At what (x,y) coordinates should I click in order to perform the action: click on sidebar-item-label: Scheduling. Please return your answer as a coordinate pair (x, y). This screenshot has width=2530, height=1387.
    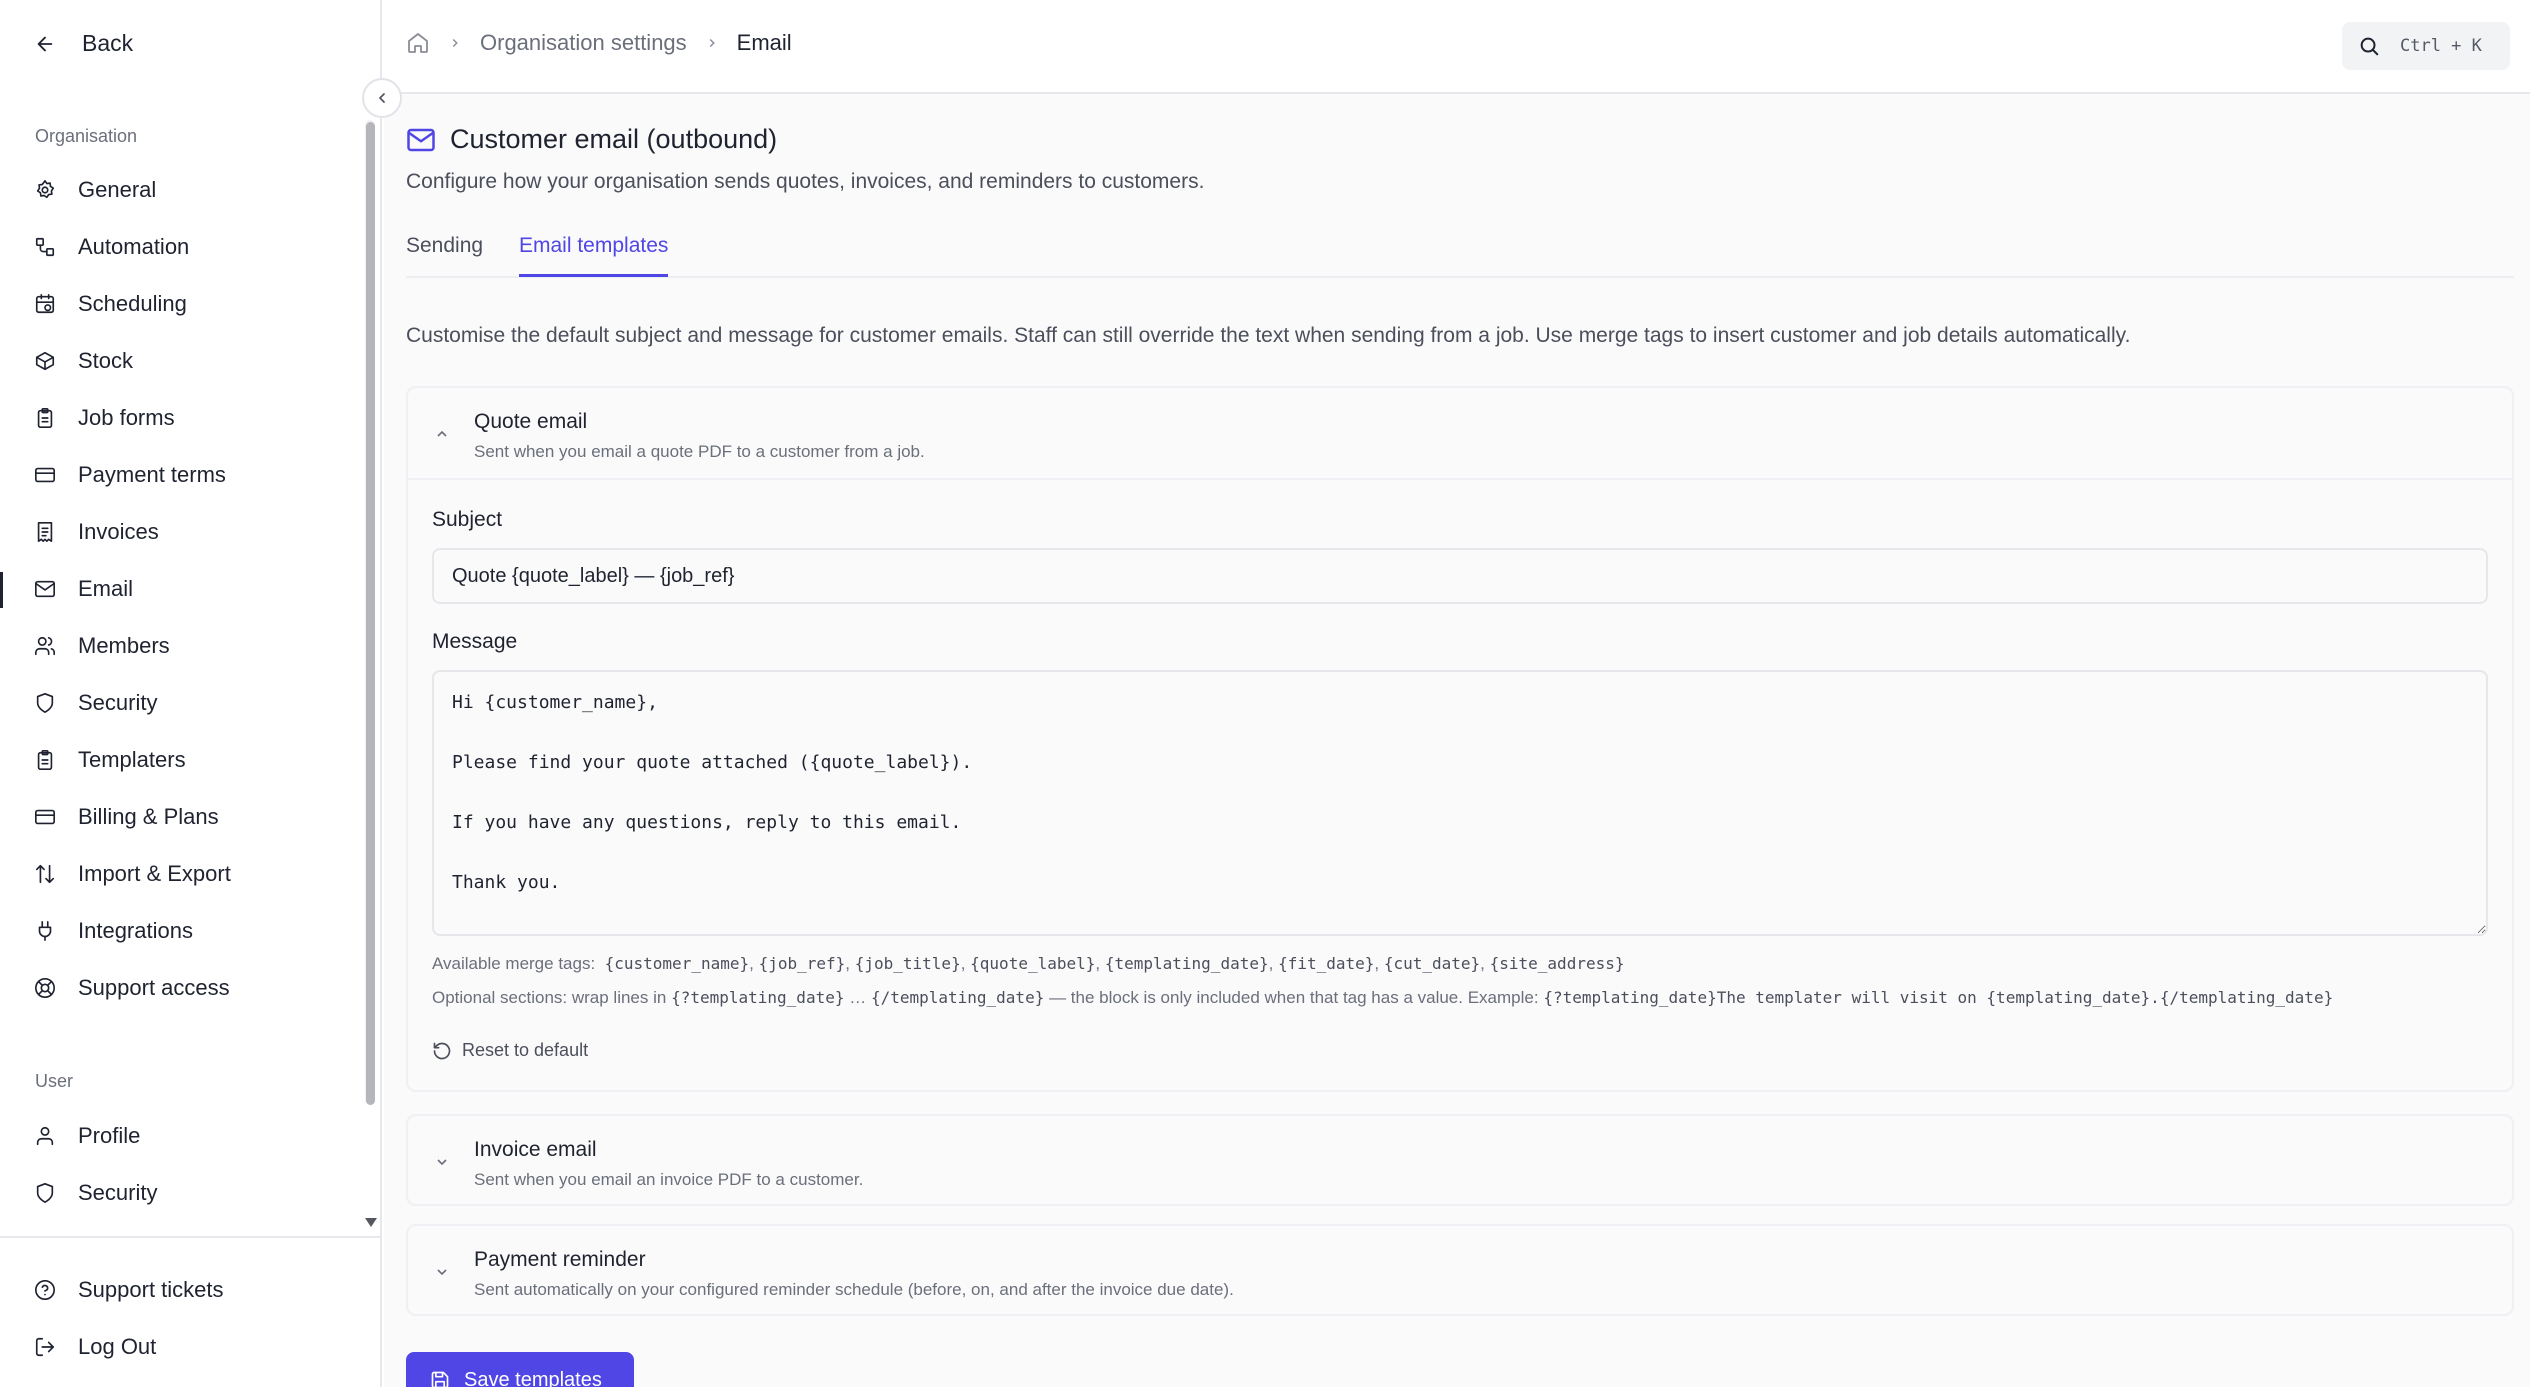
    Looking at the image, I should click on (132, 303).